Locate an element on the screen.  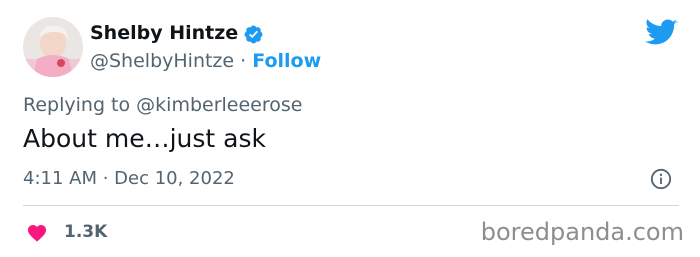
avatar is located at coordinates (53, 47).